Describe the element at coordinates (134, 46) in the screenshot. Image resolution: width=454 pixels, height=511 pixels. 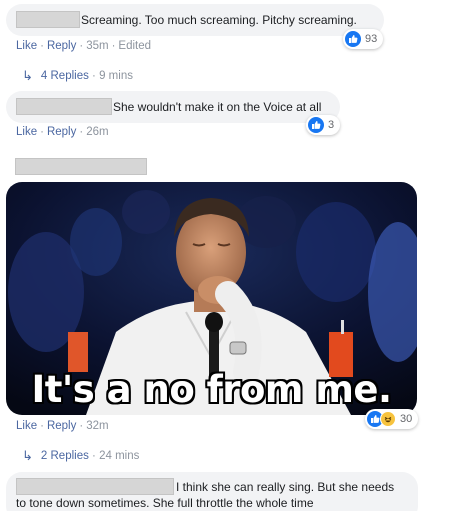
I see `edited-label: Edited` at that location.